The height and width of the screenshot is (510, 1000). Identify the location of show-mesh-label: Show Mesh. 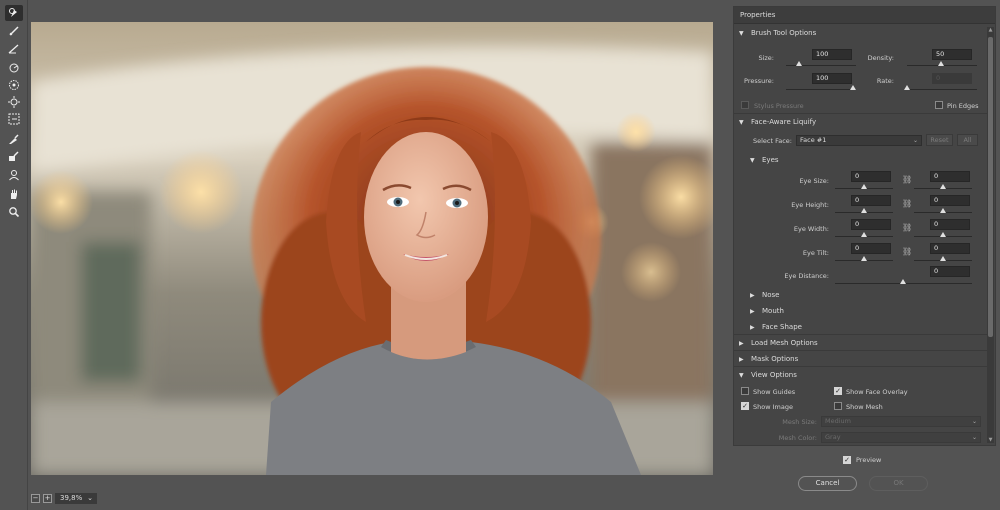
(864, 407).